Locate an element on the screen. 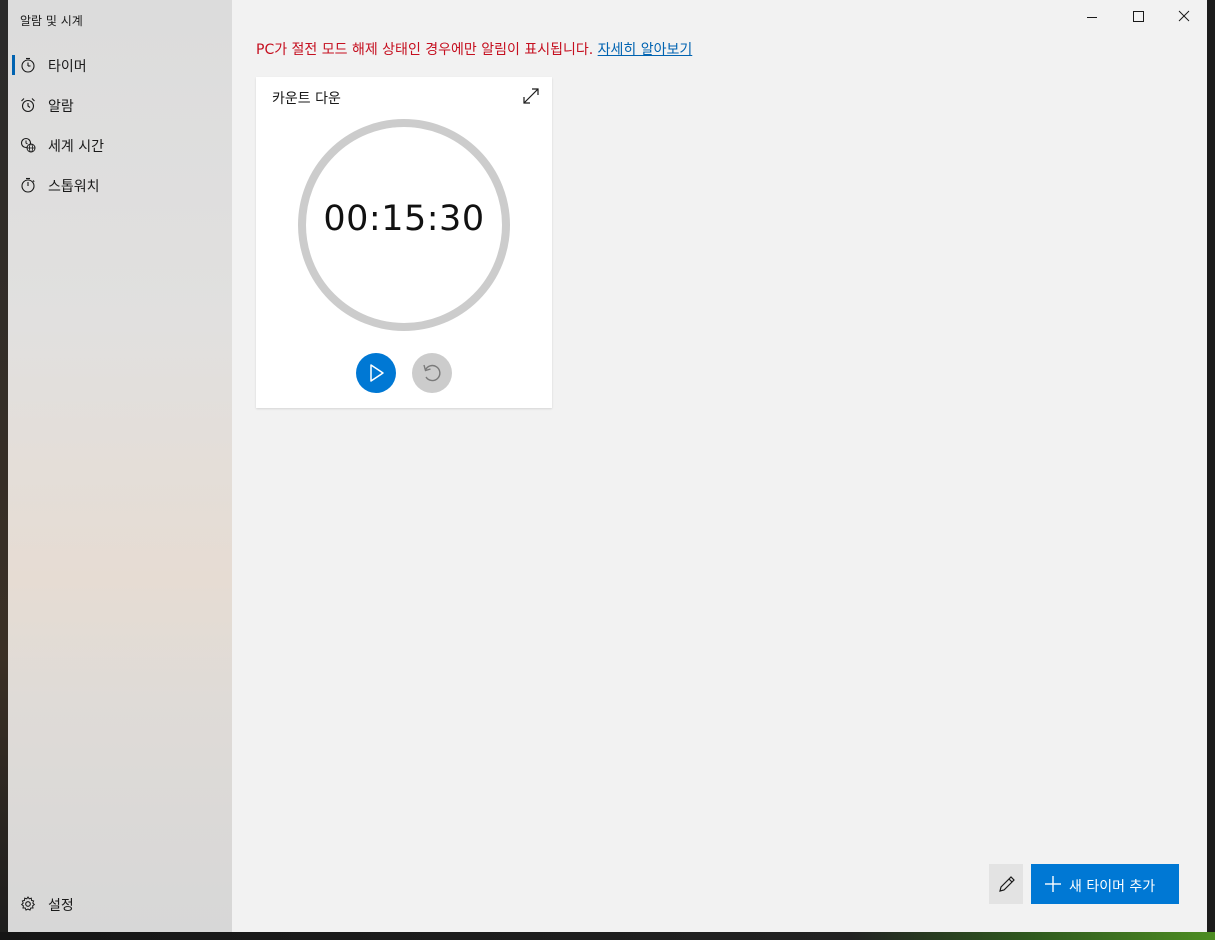 Image resolution: width=1215 pixels, height=940 pixels. settings-label: 설정 is located at coordinates (61, 906).